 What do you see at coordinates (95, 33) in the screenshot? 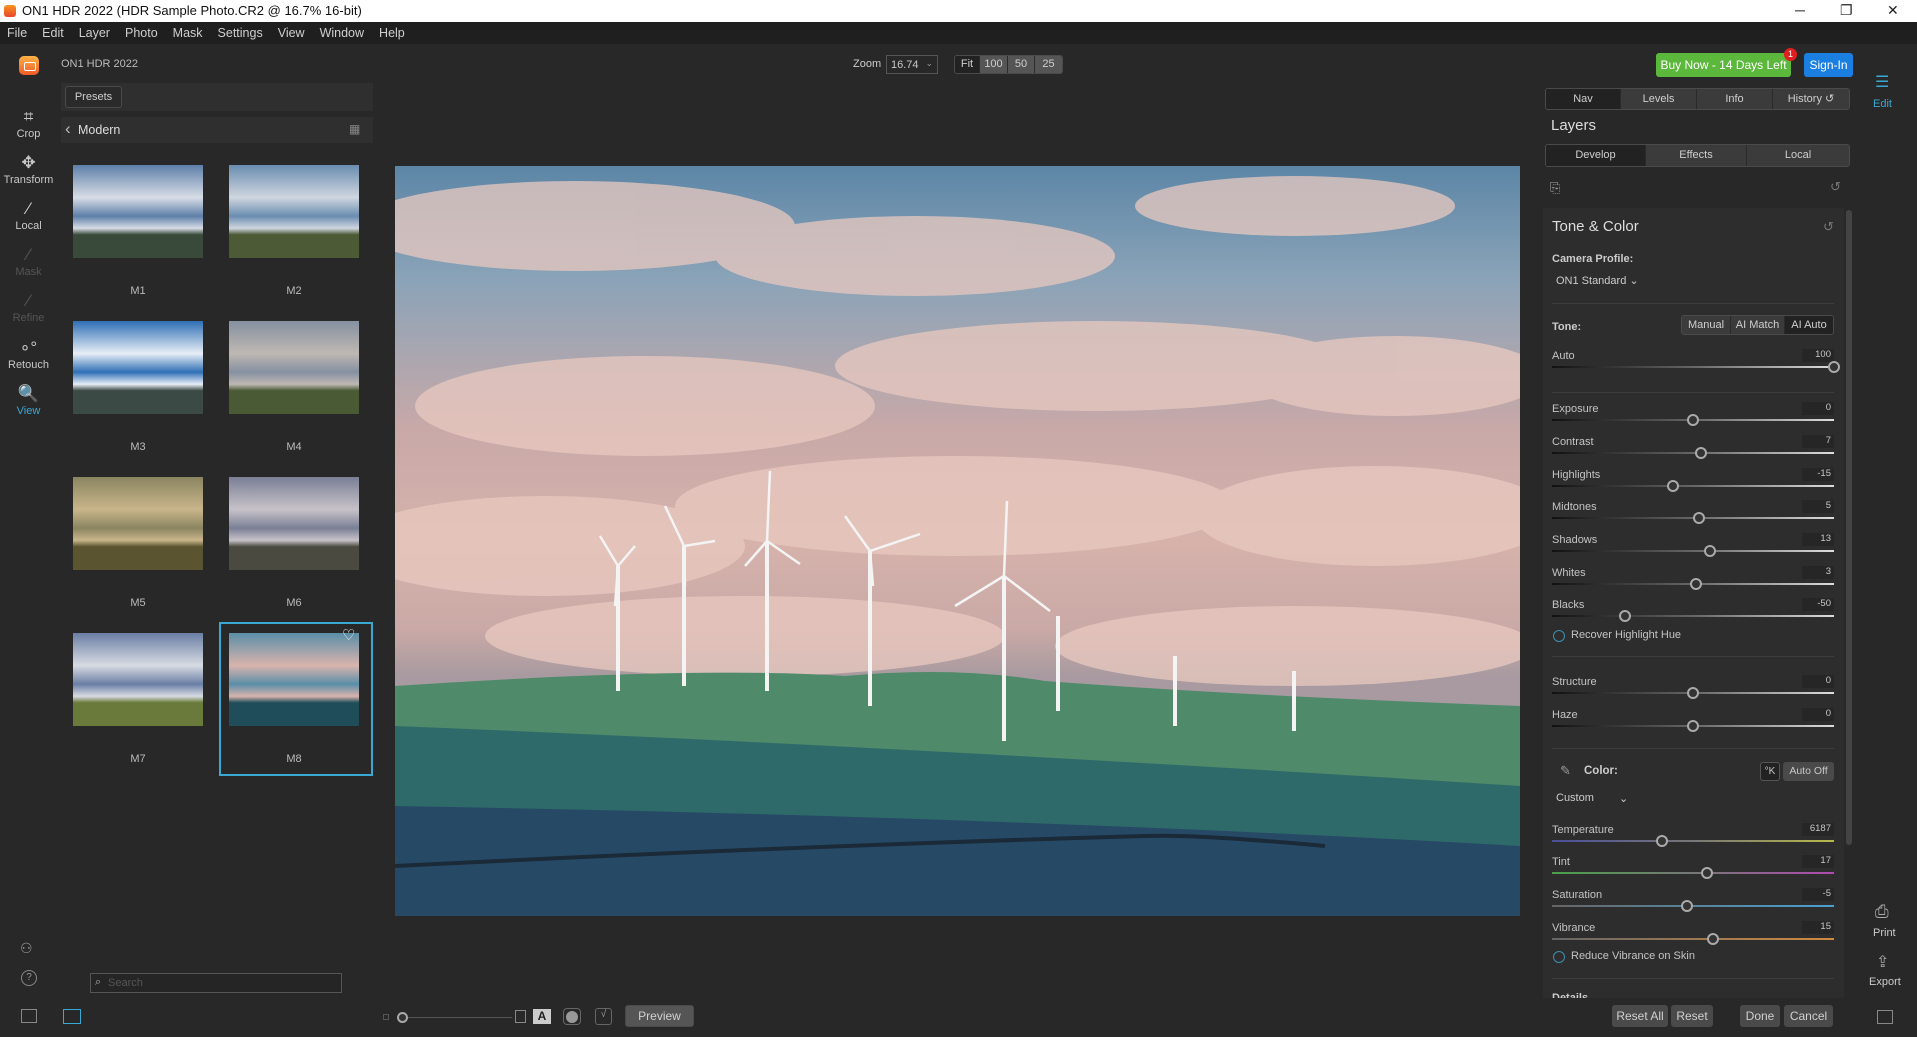
I see `menu-layer: Layer` at bounding box center [95, 33].